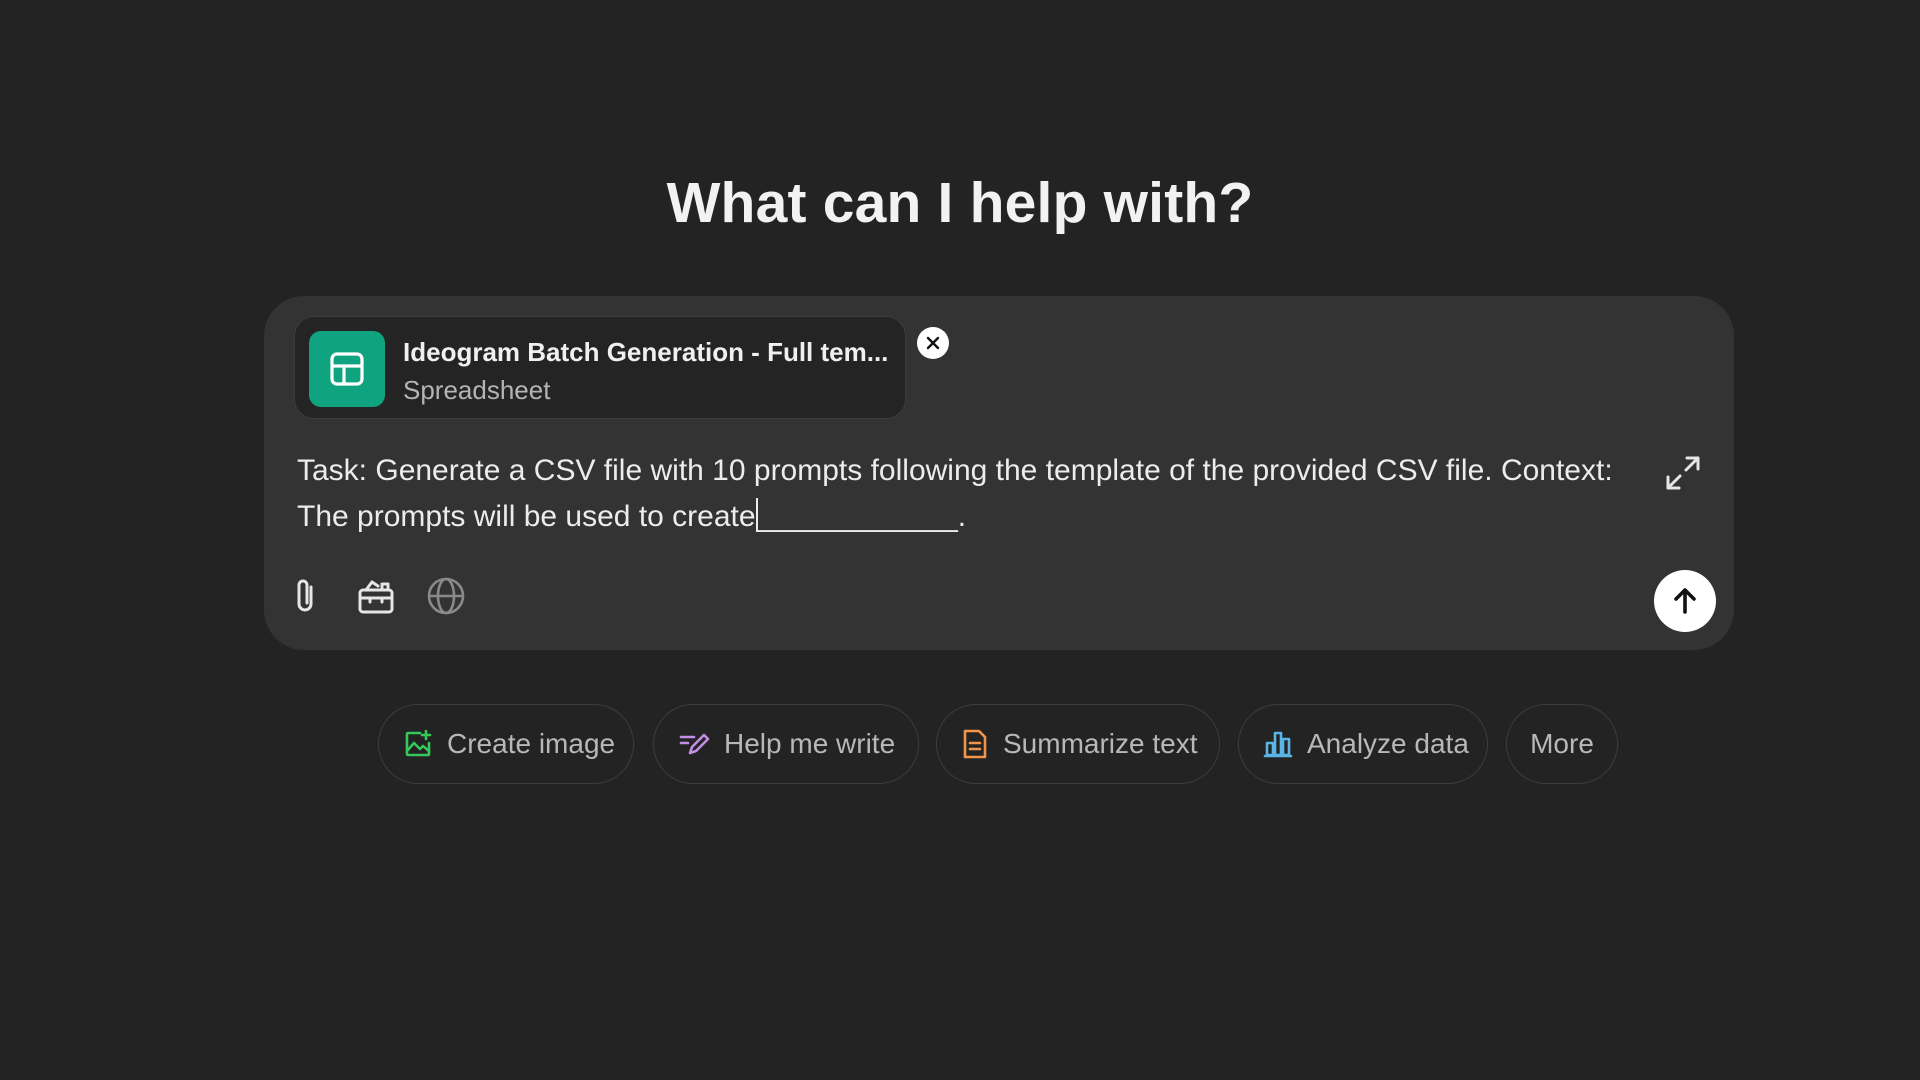  I want to click on more-button: More, so click(1562, 744).